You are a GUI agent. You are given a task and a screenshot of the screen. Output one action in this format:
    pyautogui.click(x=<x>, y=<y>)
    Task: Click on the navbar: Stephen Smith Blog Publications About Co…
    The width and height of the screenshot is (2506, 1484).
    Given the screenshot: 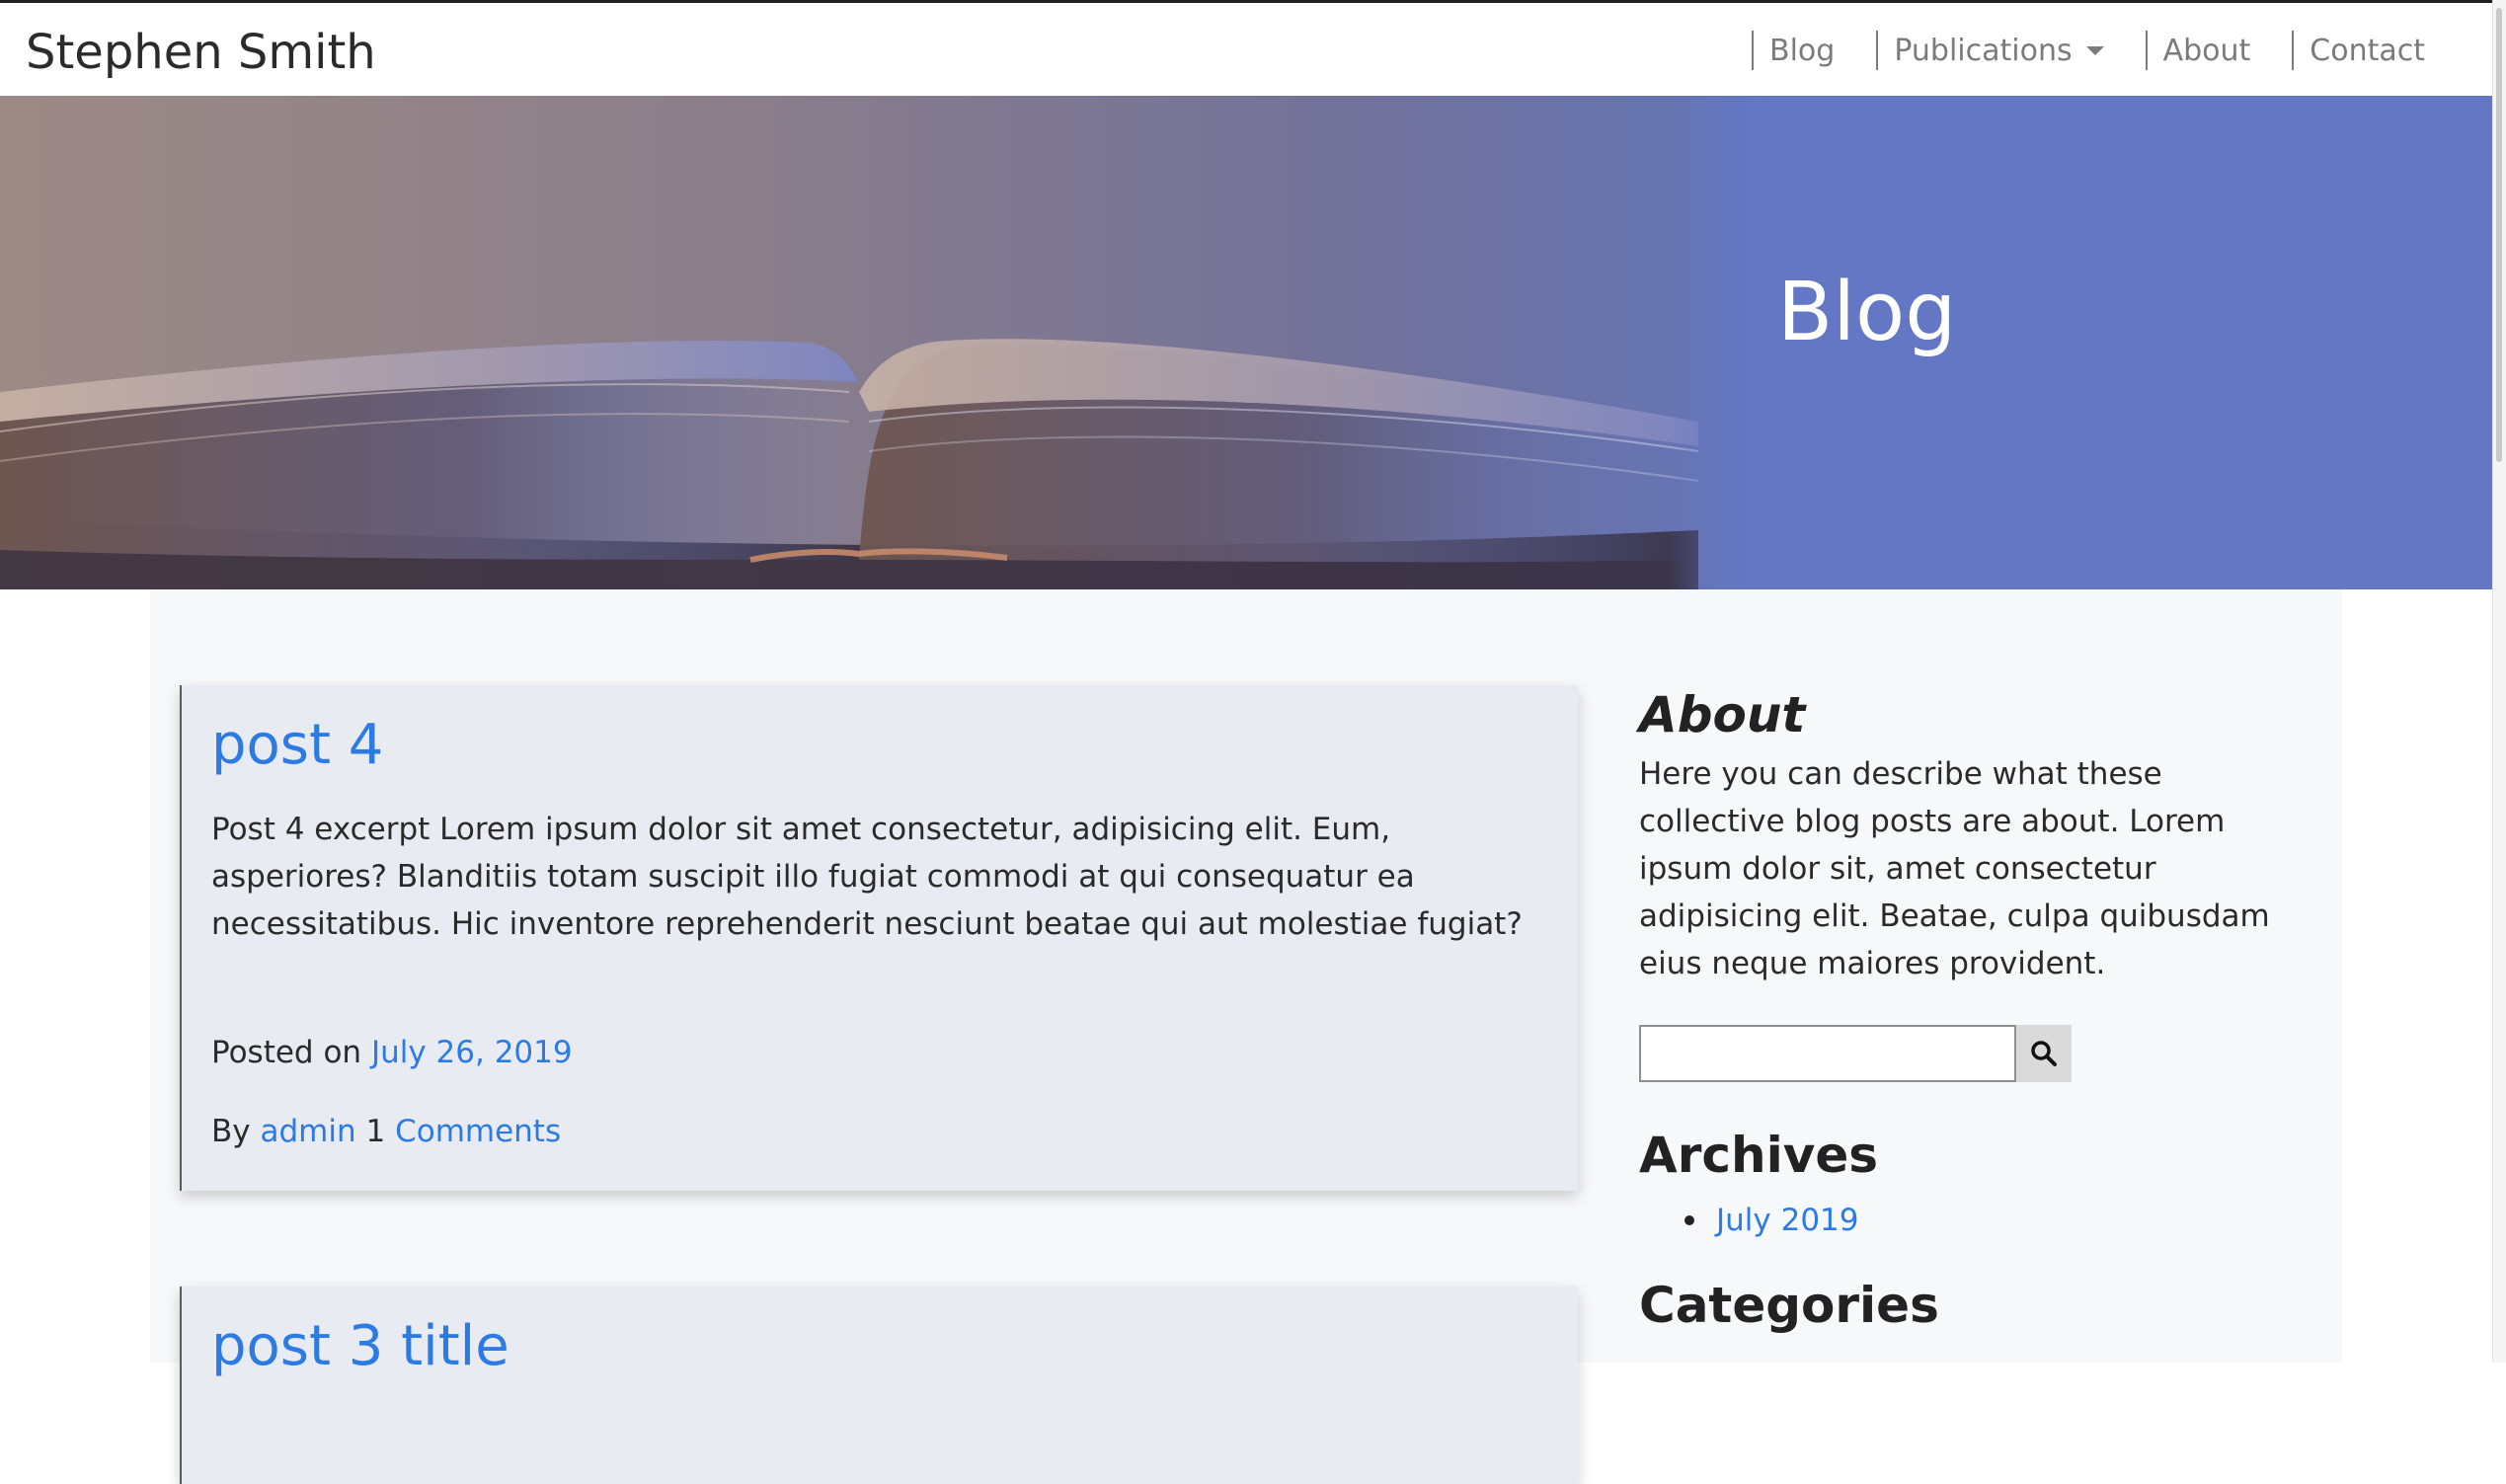 What is the action you would take?
    pyautogui.click(x=1246, y=48)
    